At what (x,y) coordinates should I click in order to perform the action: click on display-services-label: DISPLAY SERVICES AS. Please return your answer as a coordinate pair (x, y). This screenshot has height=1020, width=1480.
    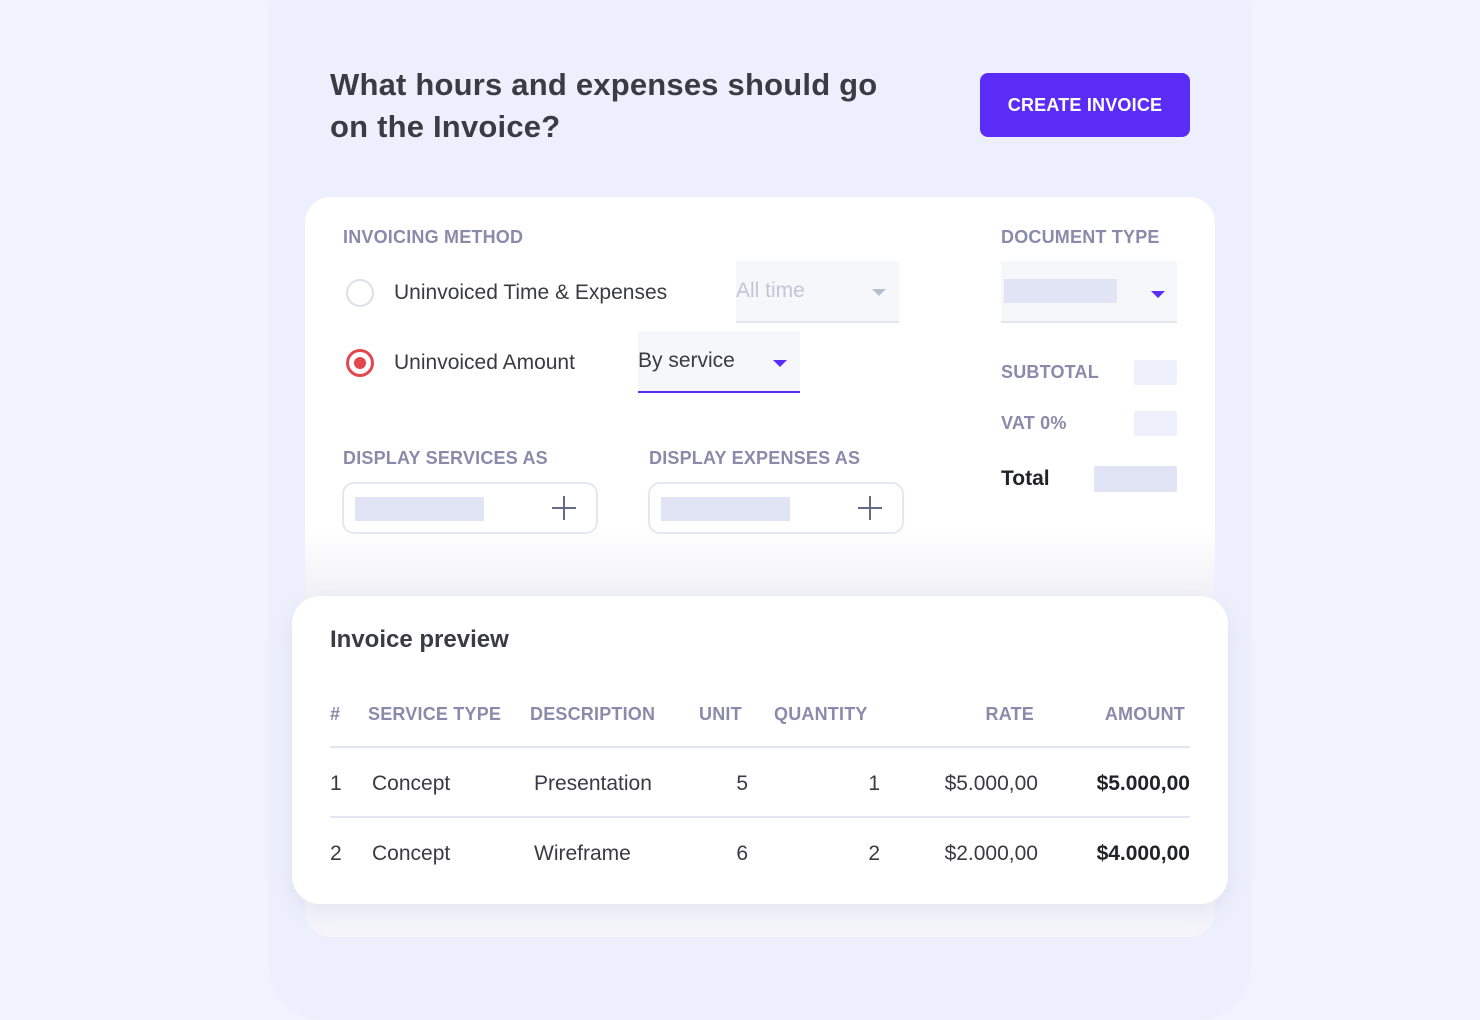
    Looking at the image, I should click on (445, 458).